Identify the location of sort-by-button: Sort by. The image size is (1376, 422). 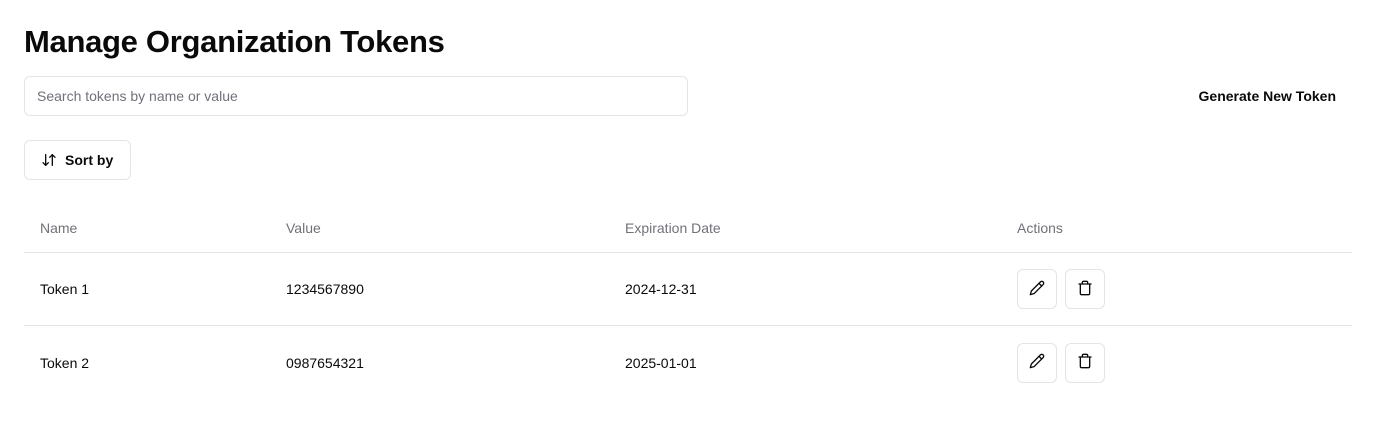
(77, 160).